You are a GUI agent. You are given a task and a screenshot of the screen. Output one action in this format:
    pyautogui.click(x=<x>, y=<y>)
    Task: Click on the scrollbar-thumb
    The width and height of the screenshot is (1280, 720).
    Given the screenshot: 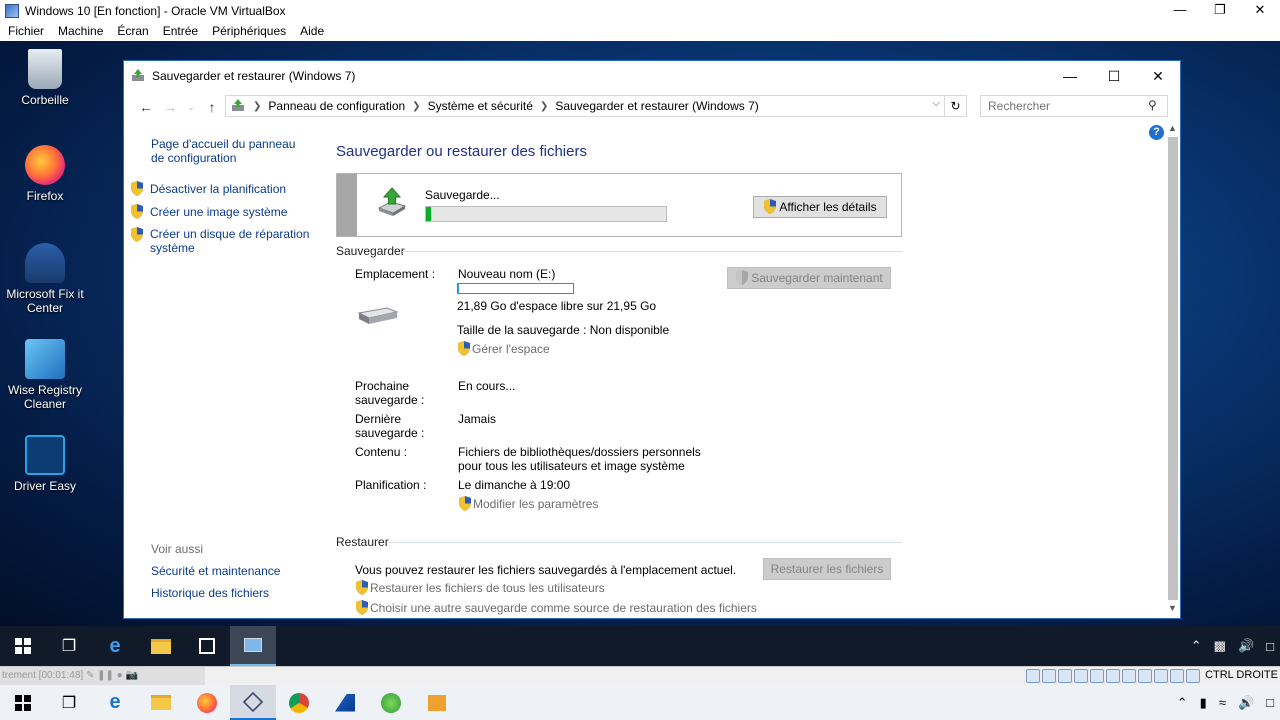 What is the action you would take?
    pyautogui.click(x=1173, y=368)
    